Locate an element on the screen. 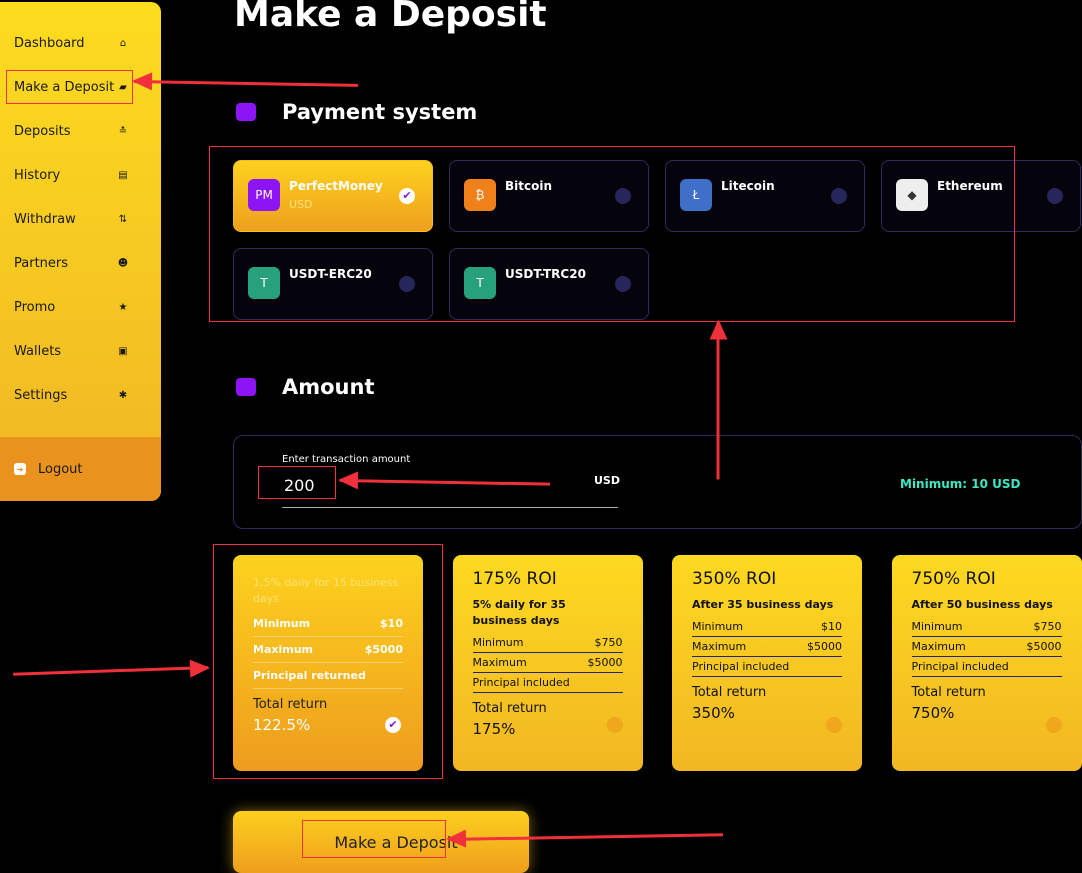 This screenshot has width=1082, height=873. sidebar-item-label: Settings is located at coordinates (41, 395).